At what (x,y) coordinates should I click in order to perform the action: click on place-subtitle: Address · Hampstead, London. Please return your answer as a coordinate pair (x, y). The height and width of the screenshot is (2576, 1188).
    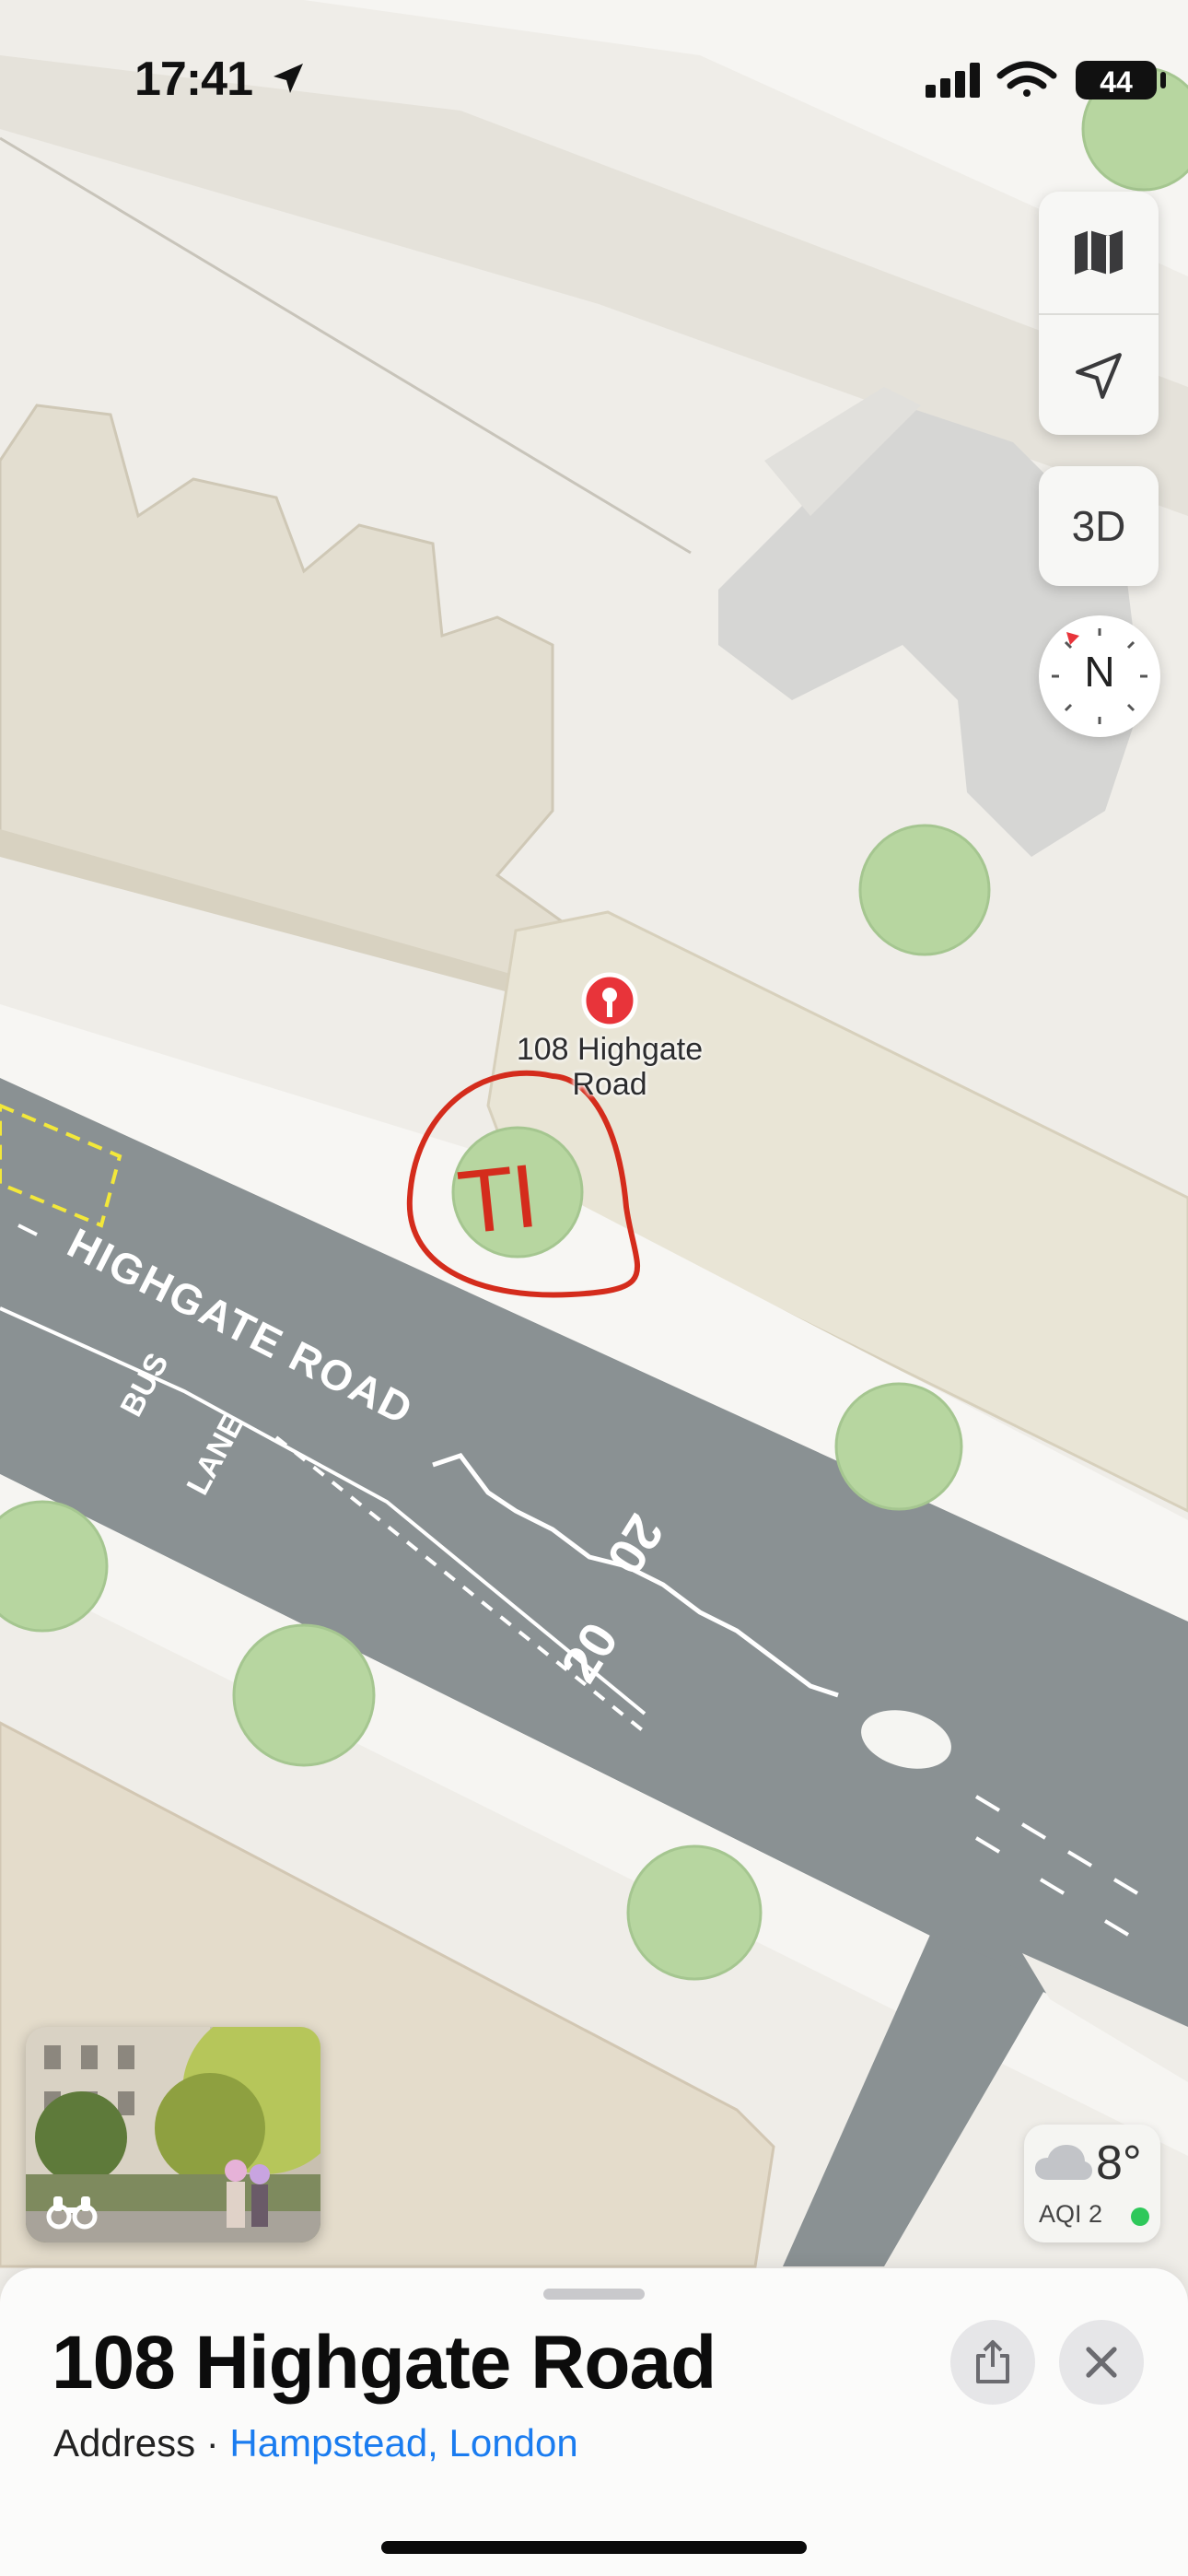
    Looking at the image, I should click on (315, 2443).